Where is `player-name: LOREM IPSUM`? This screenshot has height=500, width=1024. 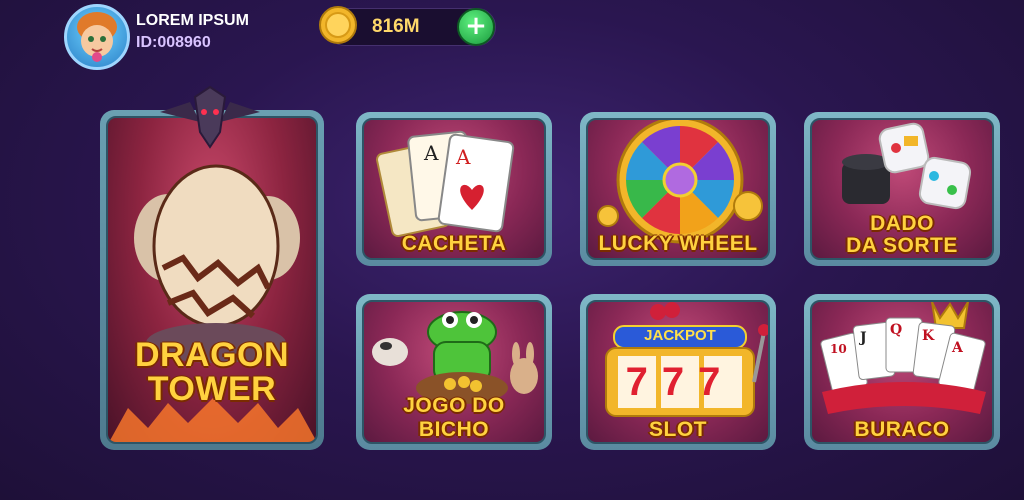
player-name: LOREM IPSUM is located at coordinates (192, 20).